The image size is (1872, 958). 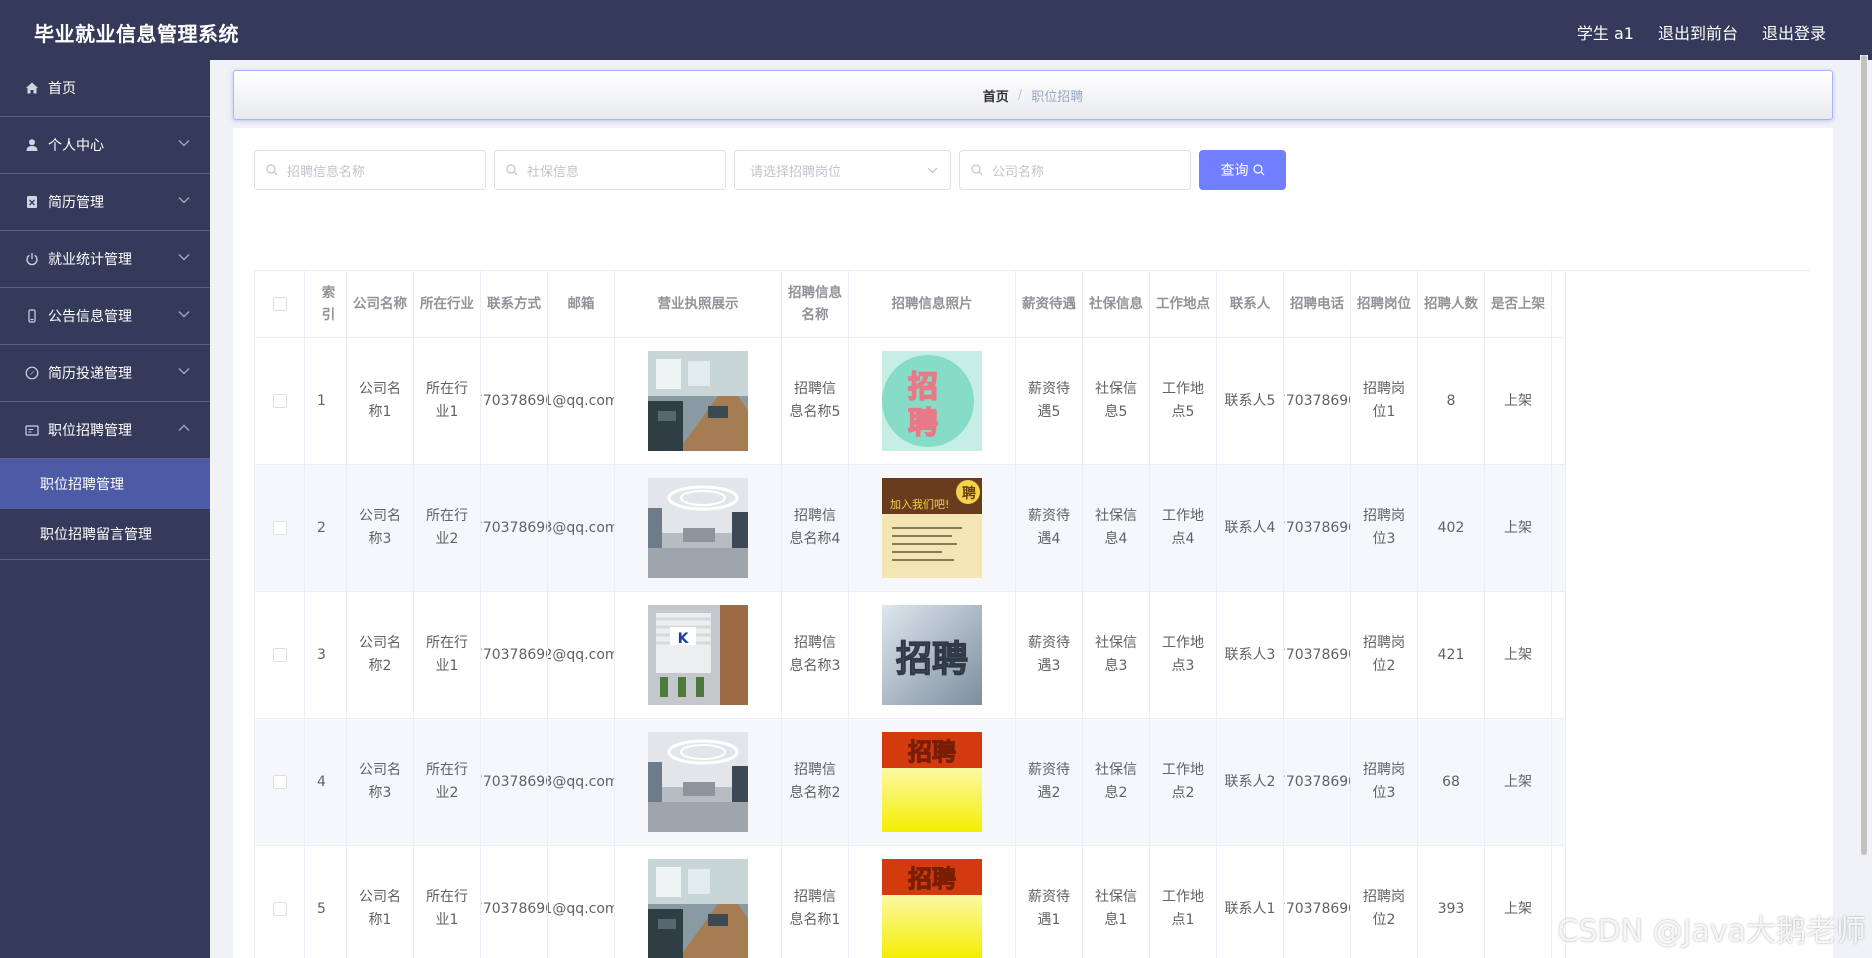 I want to click on svg-text: 聘, so click(x=969, y=493).